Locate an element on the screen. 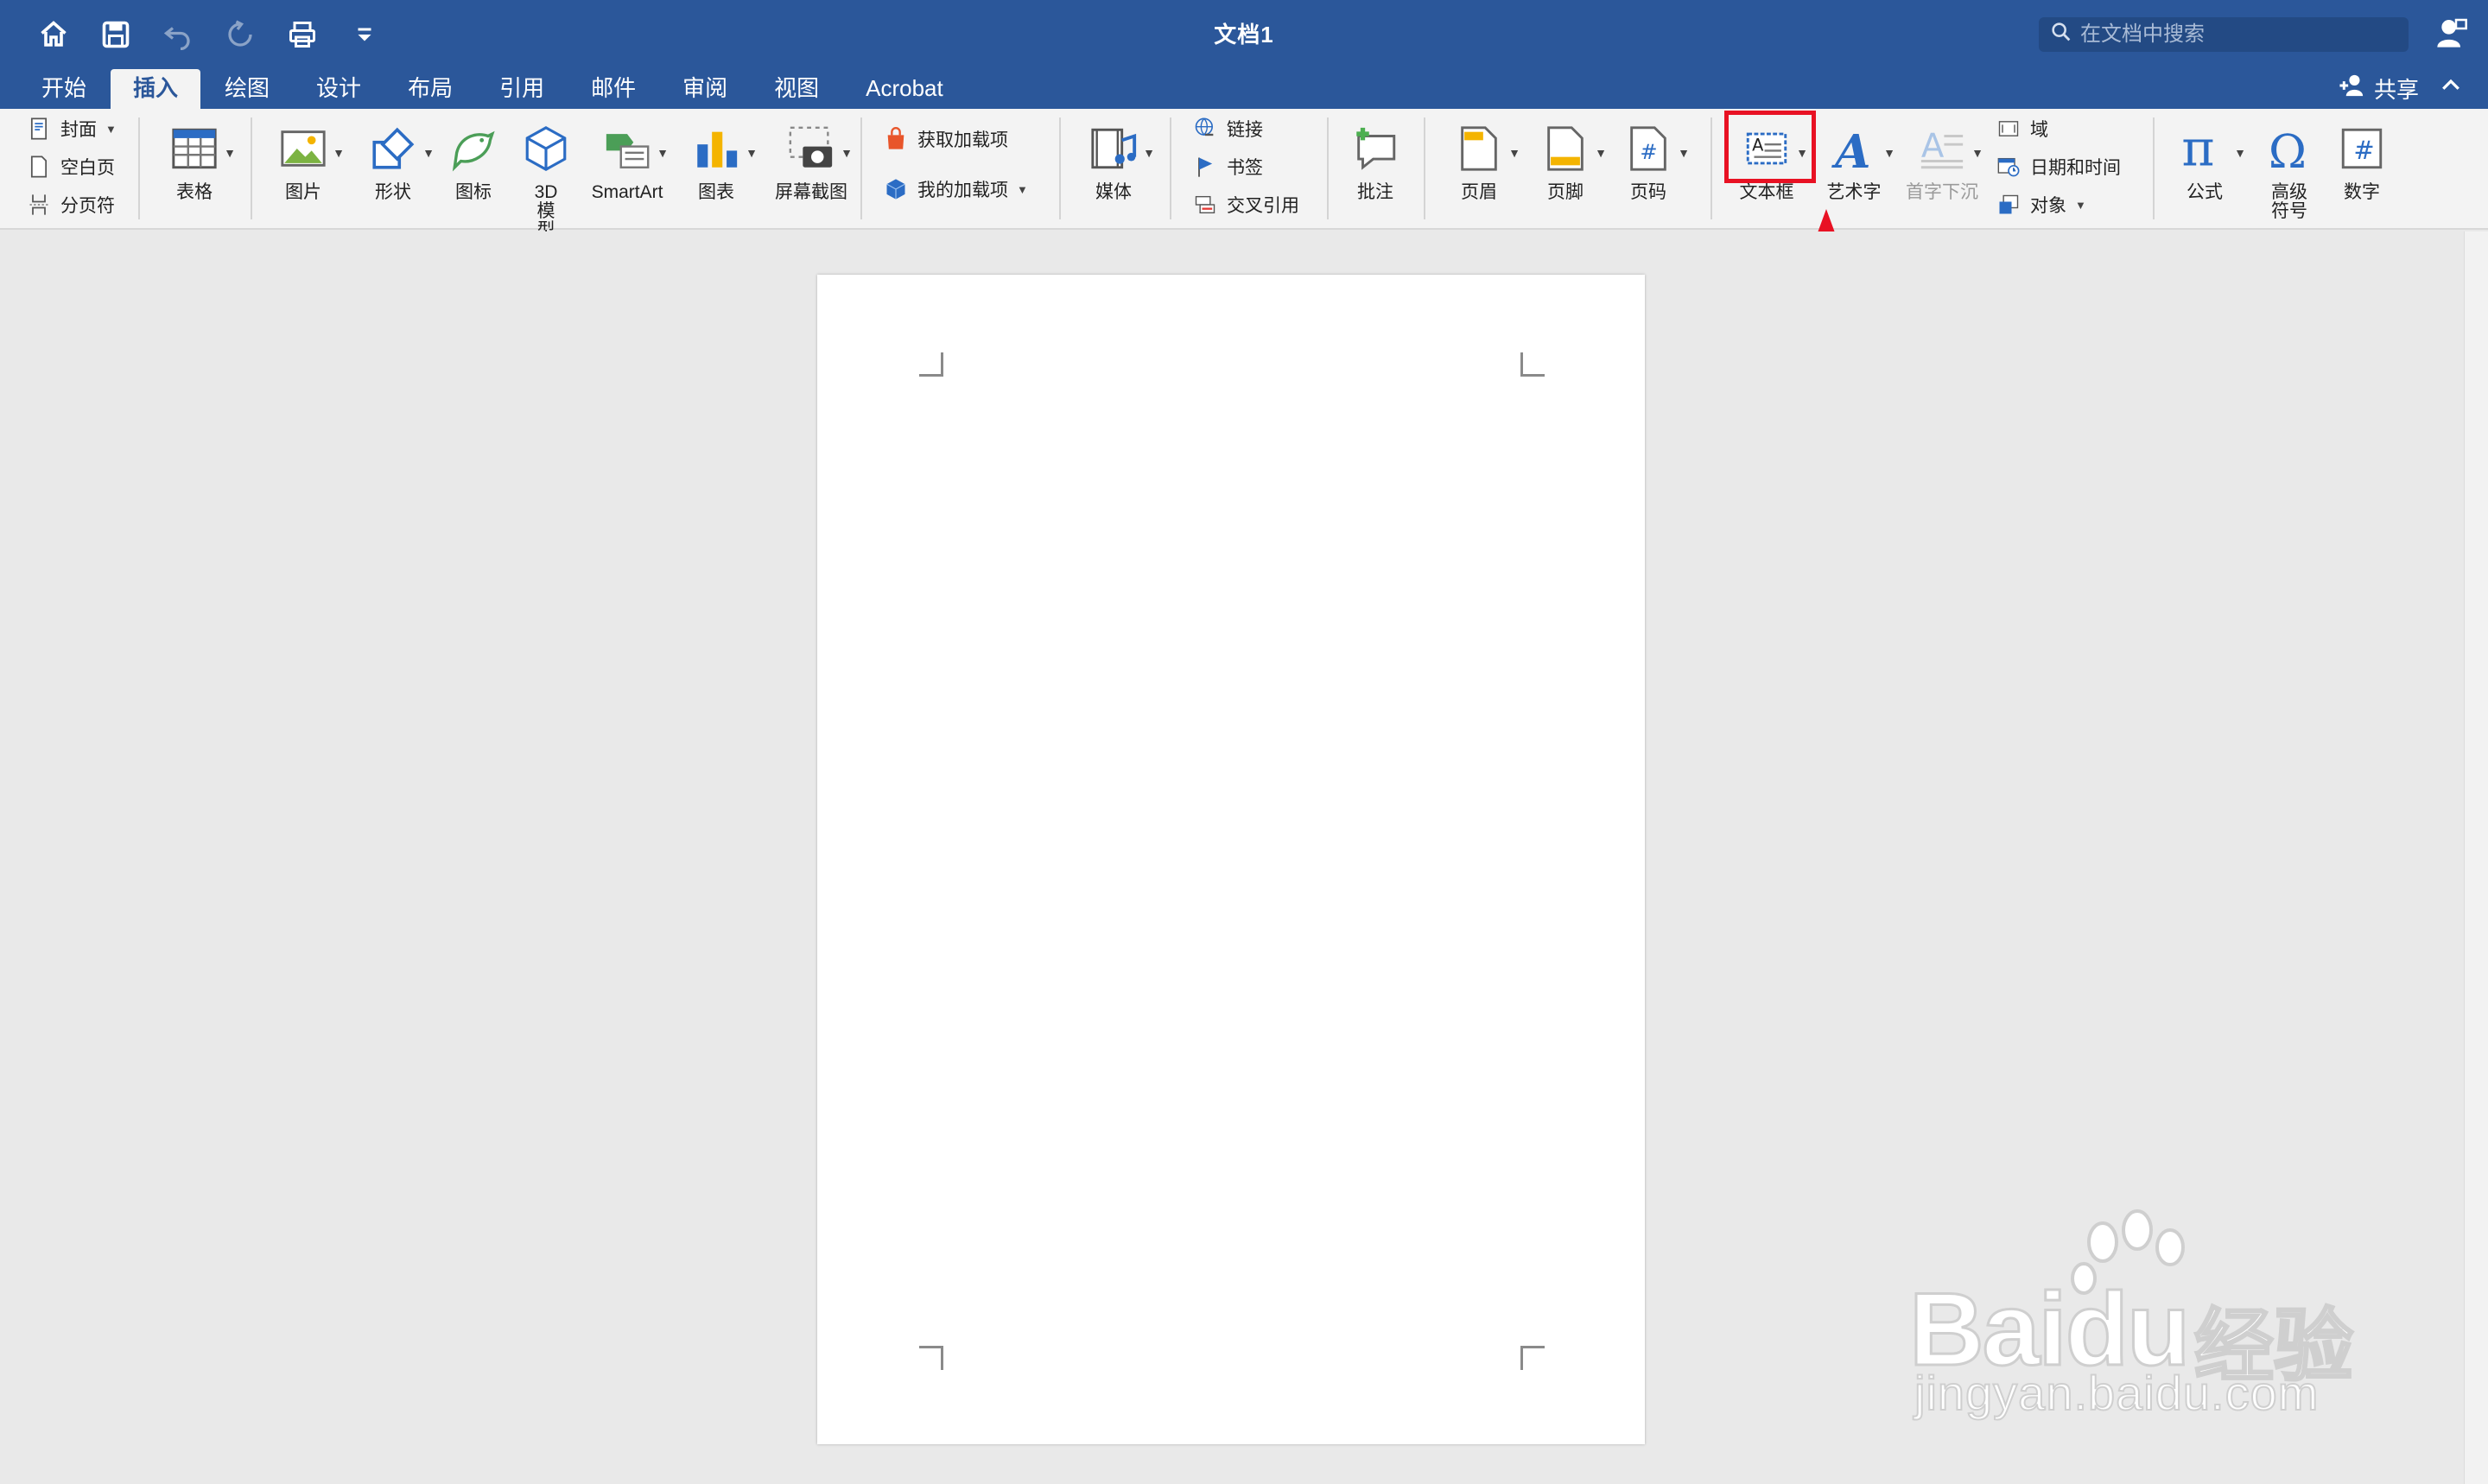 This screenshot has height=1484, width=2488. tab-acrobat: Acrobat is located at coordinates (904, 89).